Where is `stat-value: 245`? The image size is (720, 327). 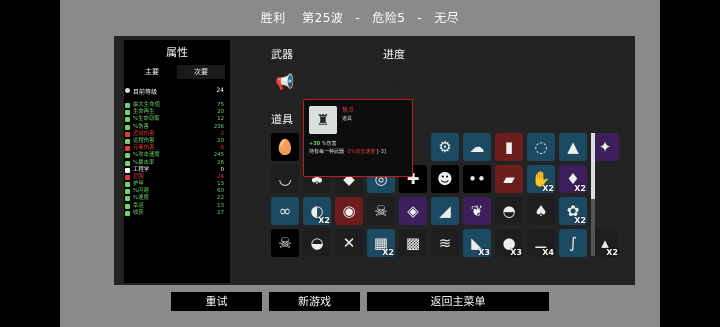 stat-value: 245 is located at coordinates (218, 155).